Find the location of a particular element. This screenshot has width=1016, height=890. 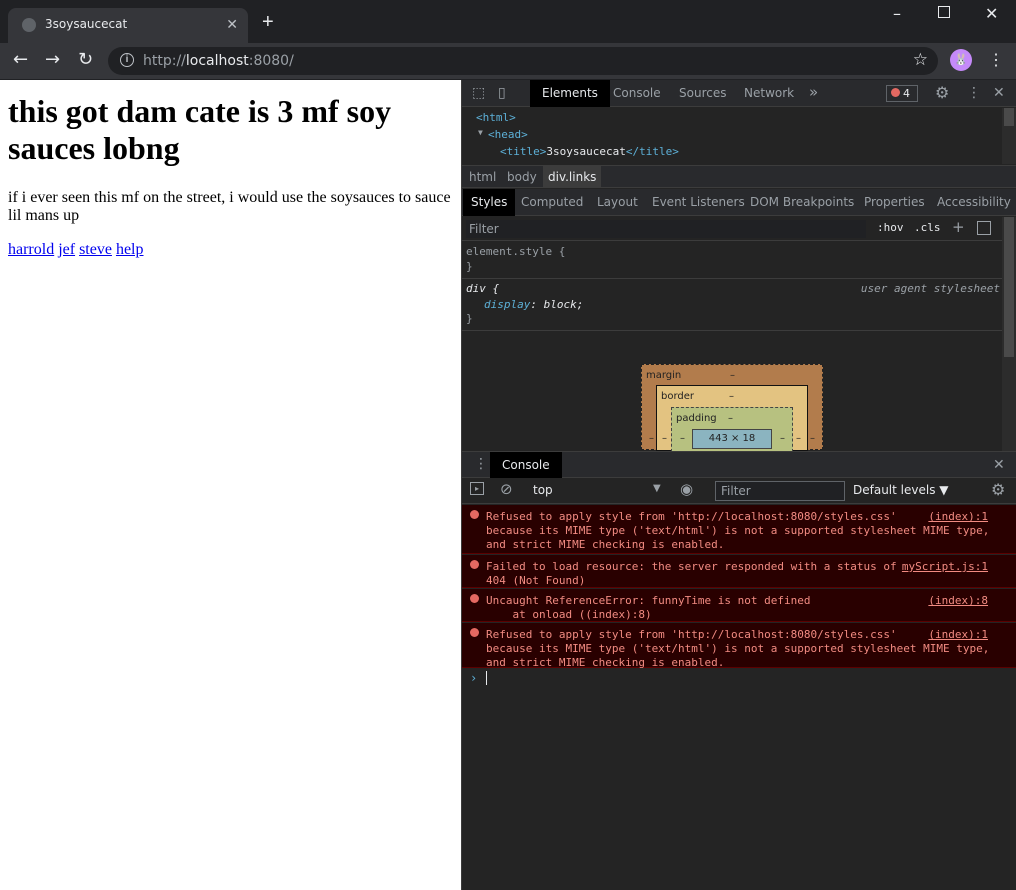

info-icon: i is located at coordinates (127, 60).